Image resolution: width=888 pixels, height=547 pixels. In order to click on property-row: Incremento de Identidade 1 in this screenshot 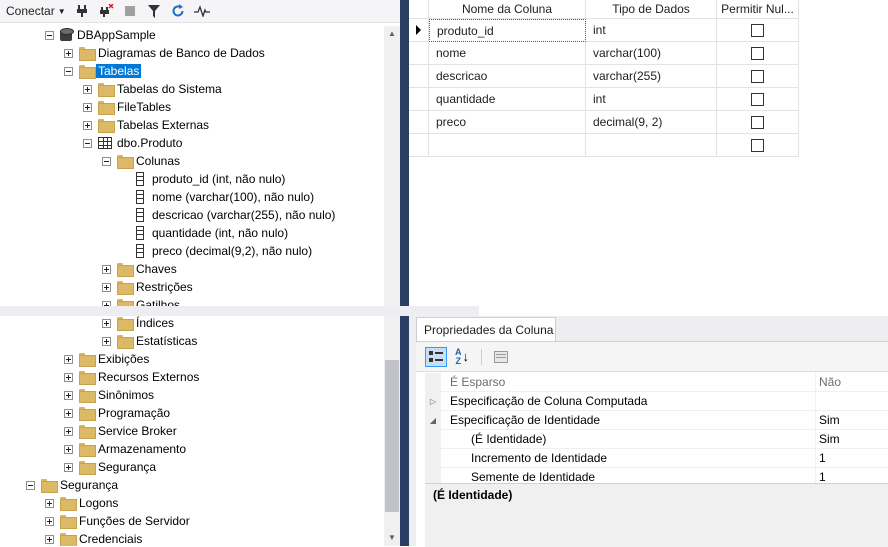, I will do `click(656, 458)`.